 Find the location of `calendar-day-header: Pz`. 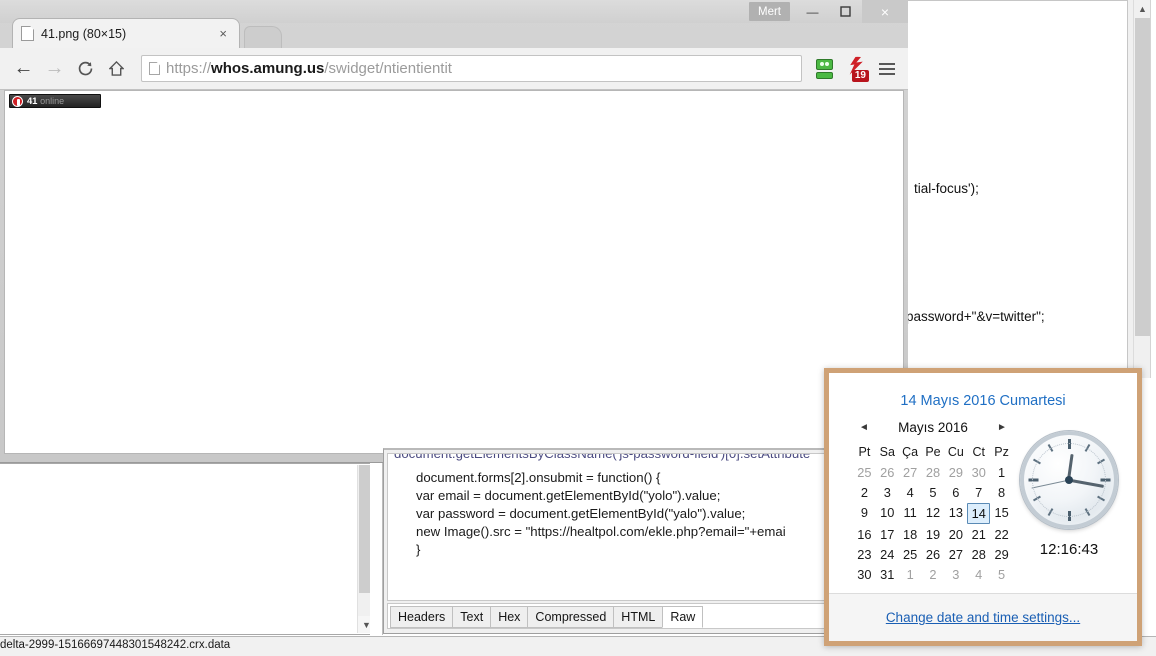

calendar-day-header: Pz is located at coordinates (1001, 452).